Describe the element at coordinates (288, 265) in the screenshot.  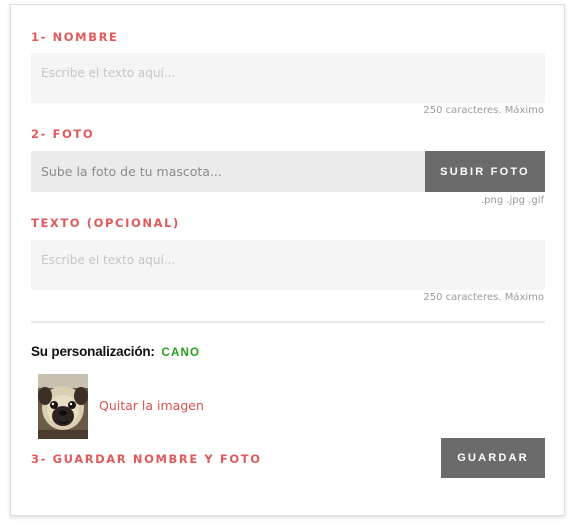
I see `optional-text-input` at that location.